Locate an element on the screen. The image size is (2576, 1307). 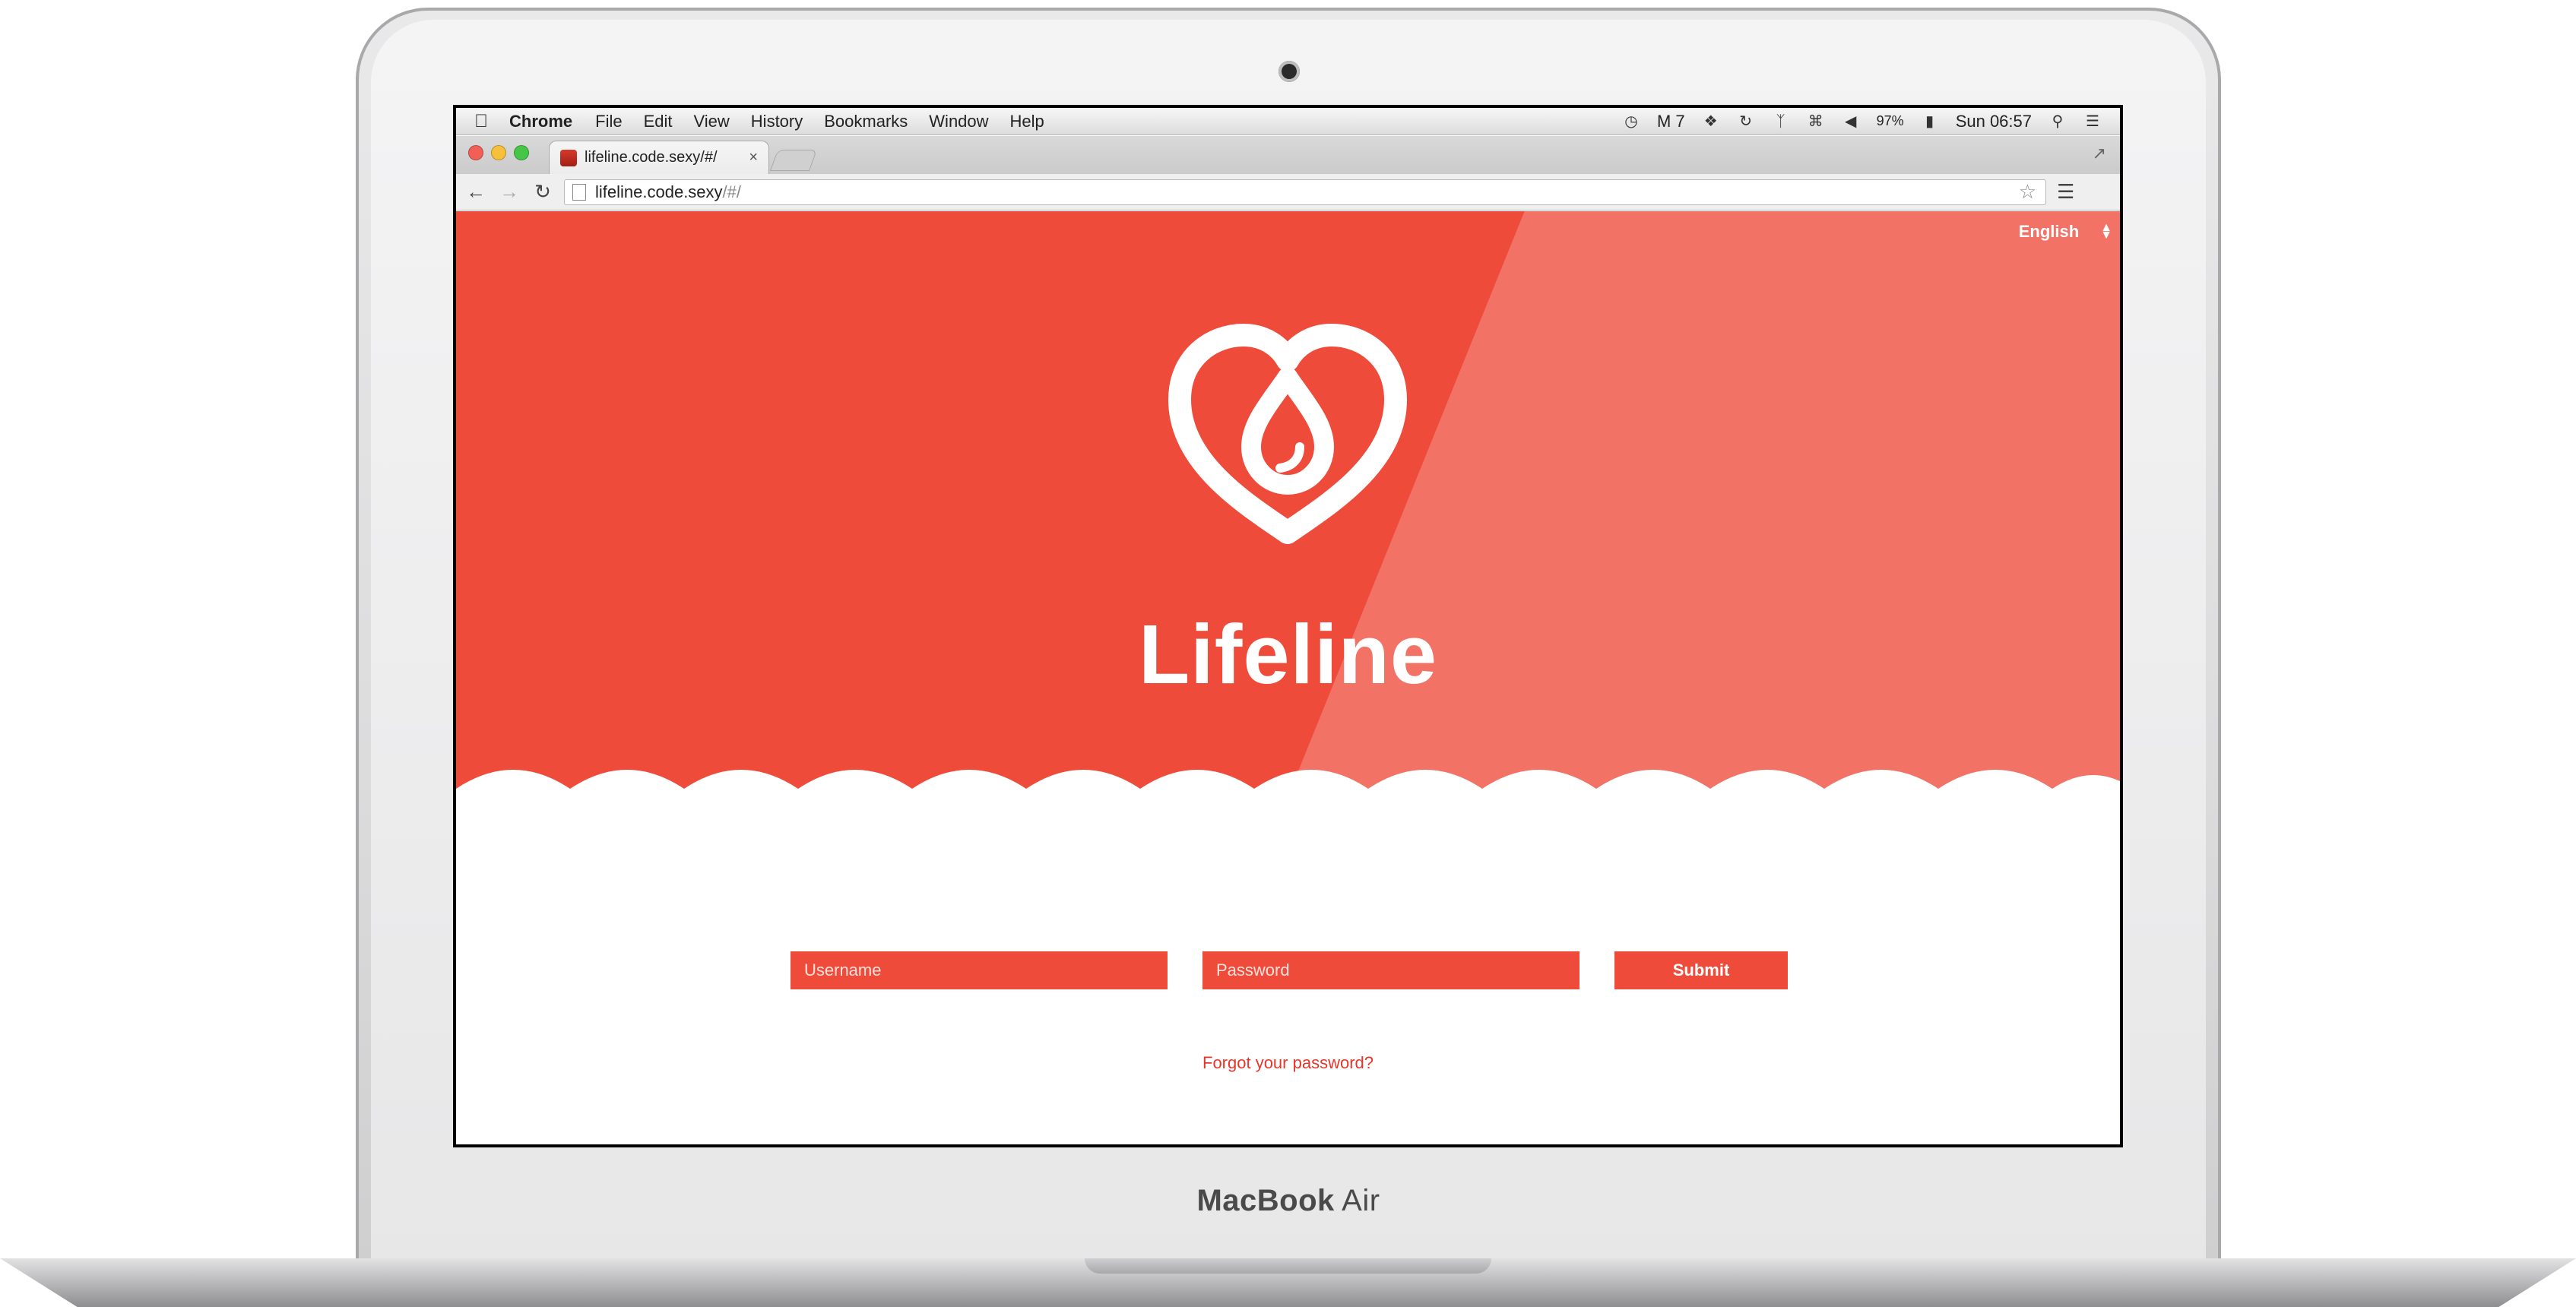
m-icon: M is located at coordinates (1663, 121).